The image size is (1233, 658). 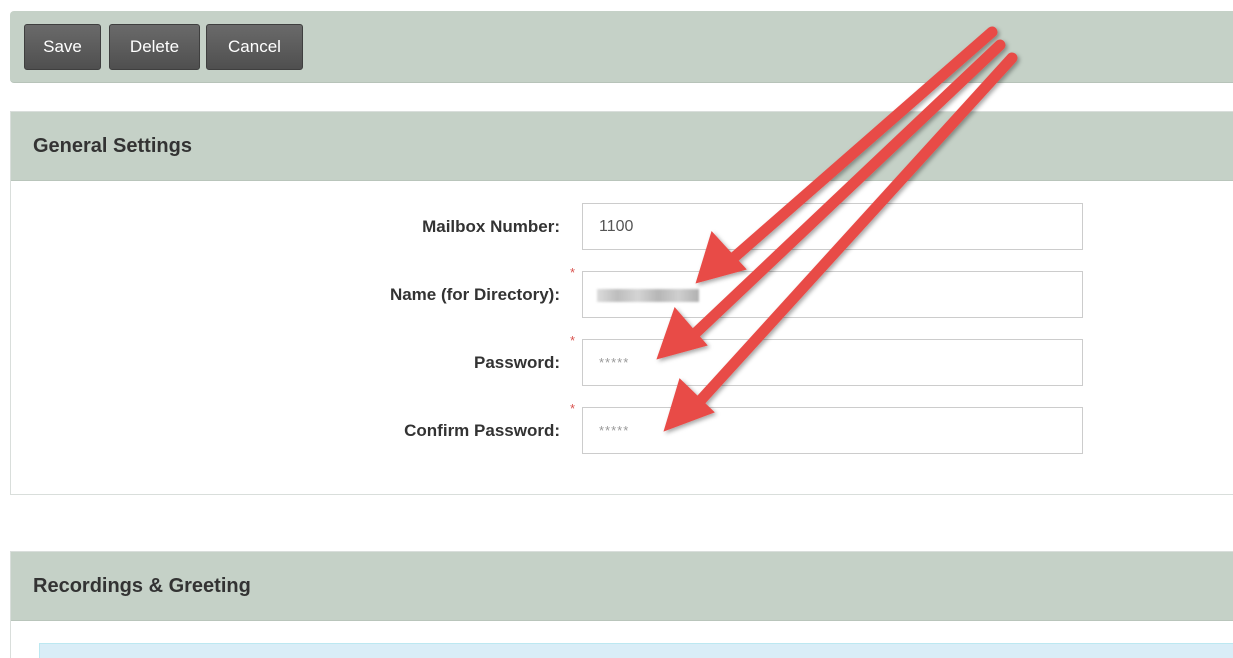 I want to click on mailbox-number-row: Mailbox Number: 1100, so click(x=622, y=226).